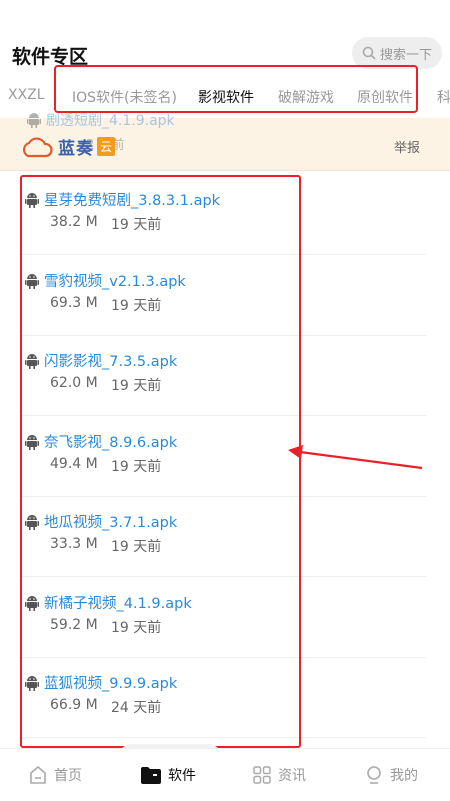 Image resolution: width=450 pixels, height=801 pixels. I want to click on search-placeholder: 搜索一下, so click(405, 55).